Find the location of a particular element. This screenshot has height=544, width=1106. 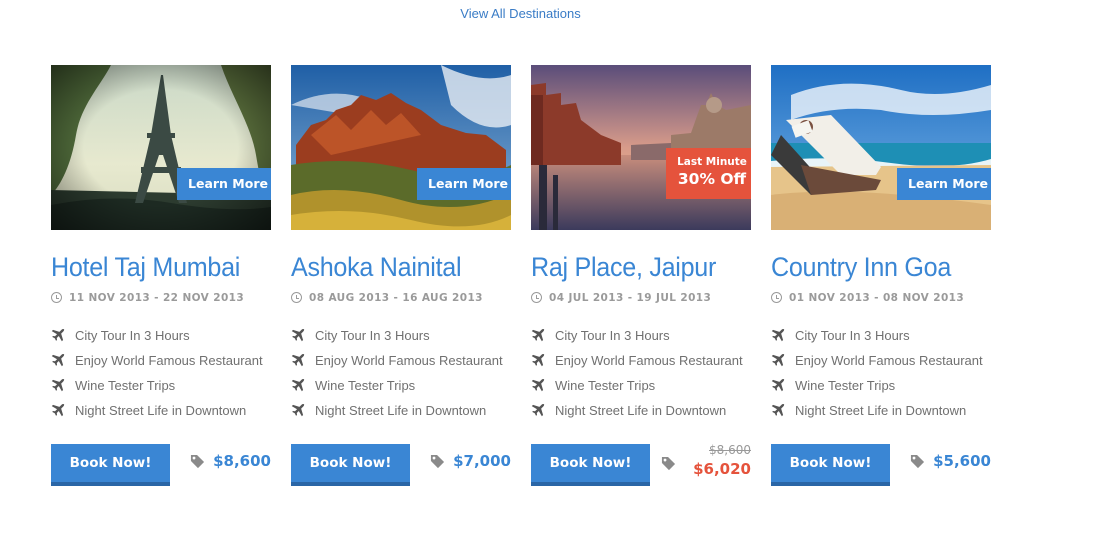

date-range: 11 NOV 2013 - 22 NOV 2013 is located at coordinates (147, 298).